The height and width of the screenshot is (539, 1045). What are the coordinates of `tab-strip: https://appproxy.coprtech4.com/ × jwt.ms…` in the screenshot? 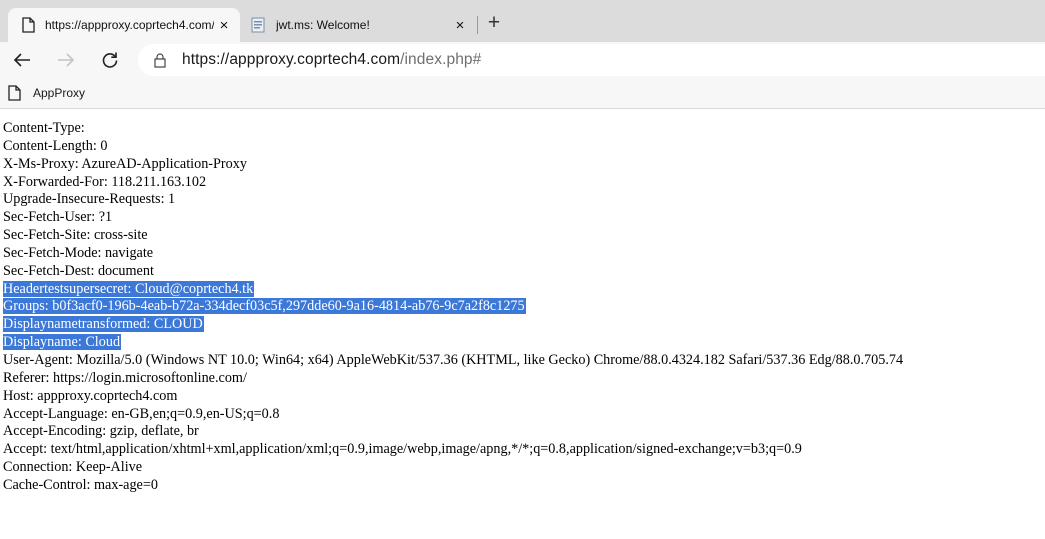 It's located at (522, 21).